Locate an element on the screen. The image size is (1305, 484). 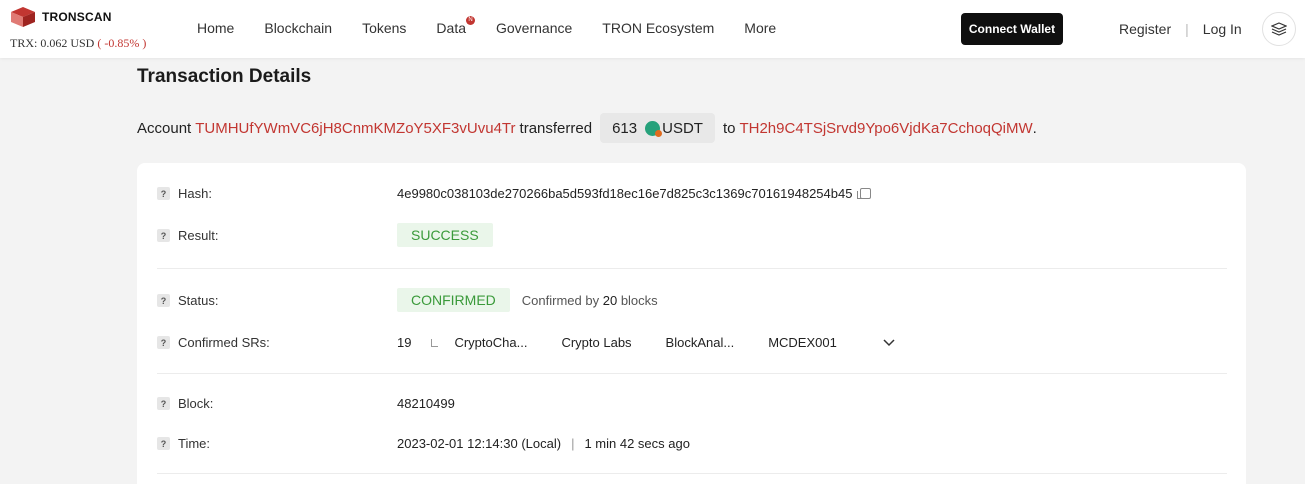
trx-price: TRX: 0.062 USD ( -0.85% ) is located at coordinates (78, 43).